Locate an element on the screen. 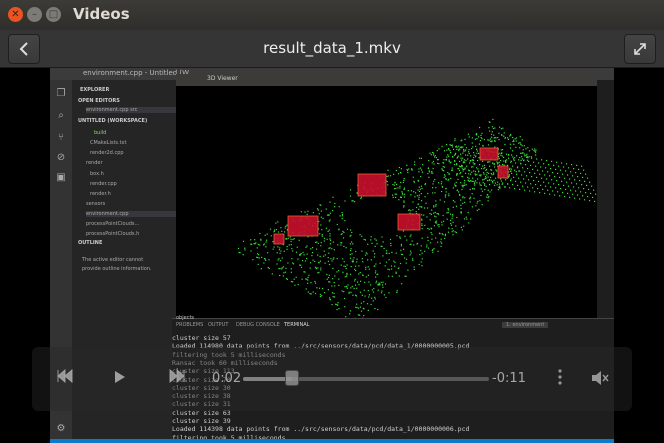 The height and width of the screenshot is (443, 664). play-button is located at coordinates (120, 379).